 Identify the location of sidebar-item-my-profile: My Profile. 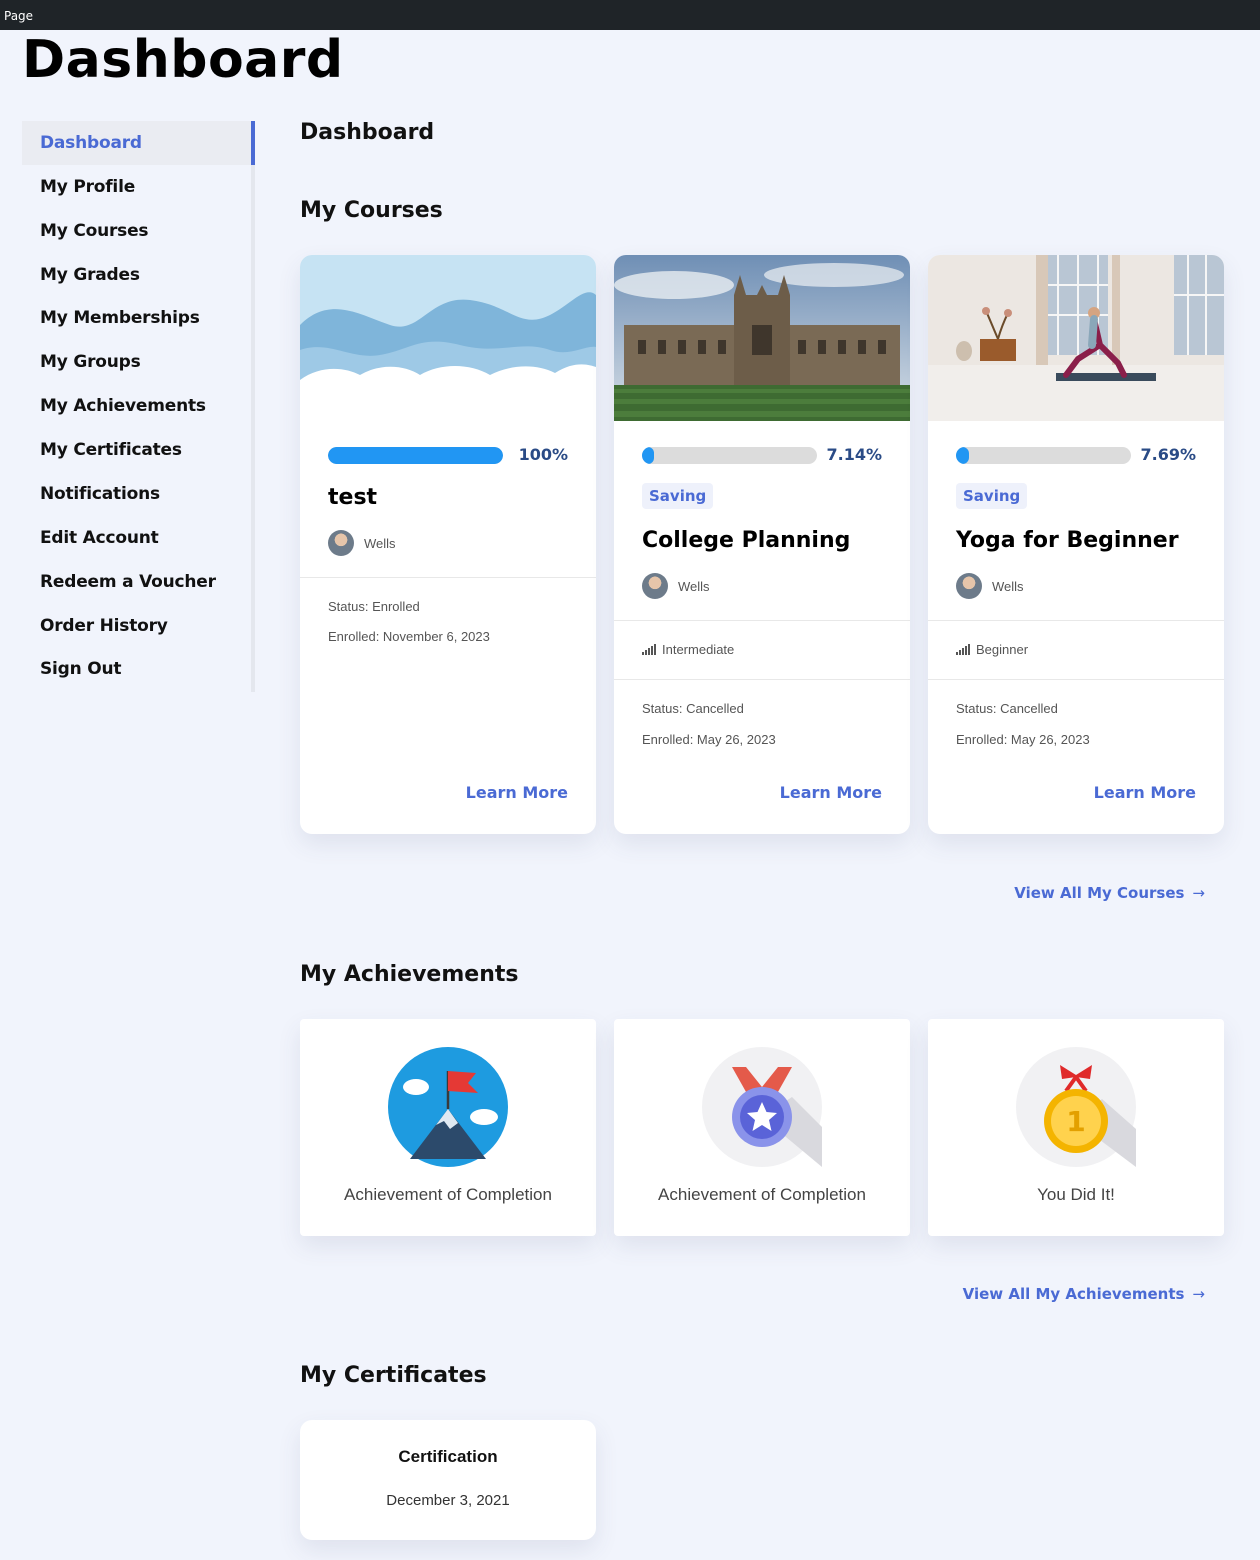
(138, 187).